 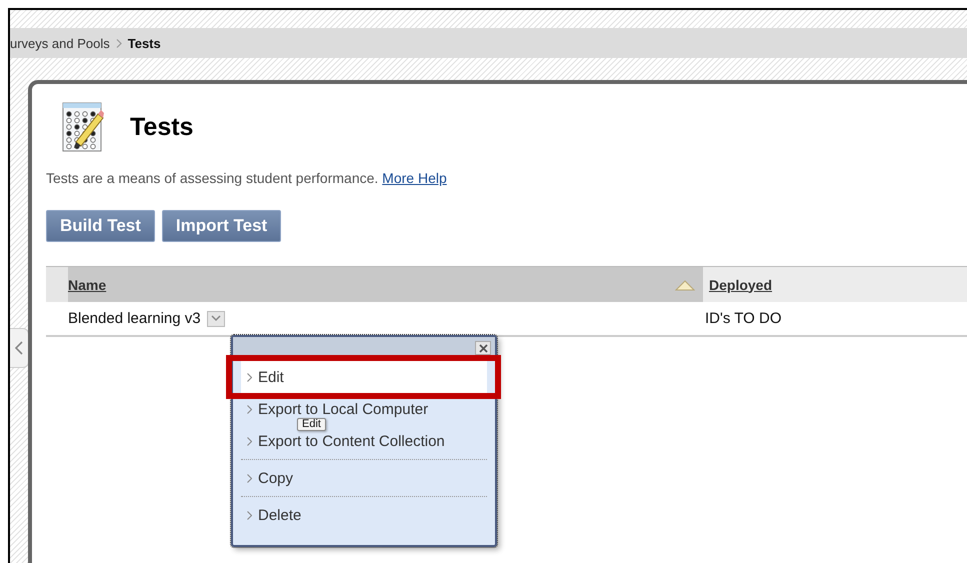 What do you see at coordinates (743, 318) in the screenshot?
I see `table-cell-text: ID's TO DO` at bounding box center [743, 318].